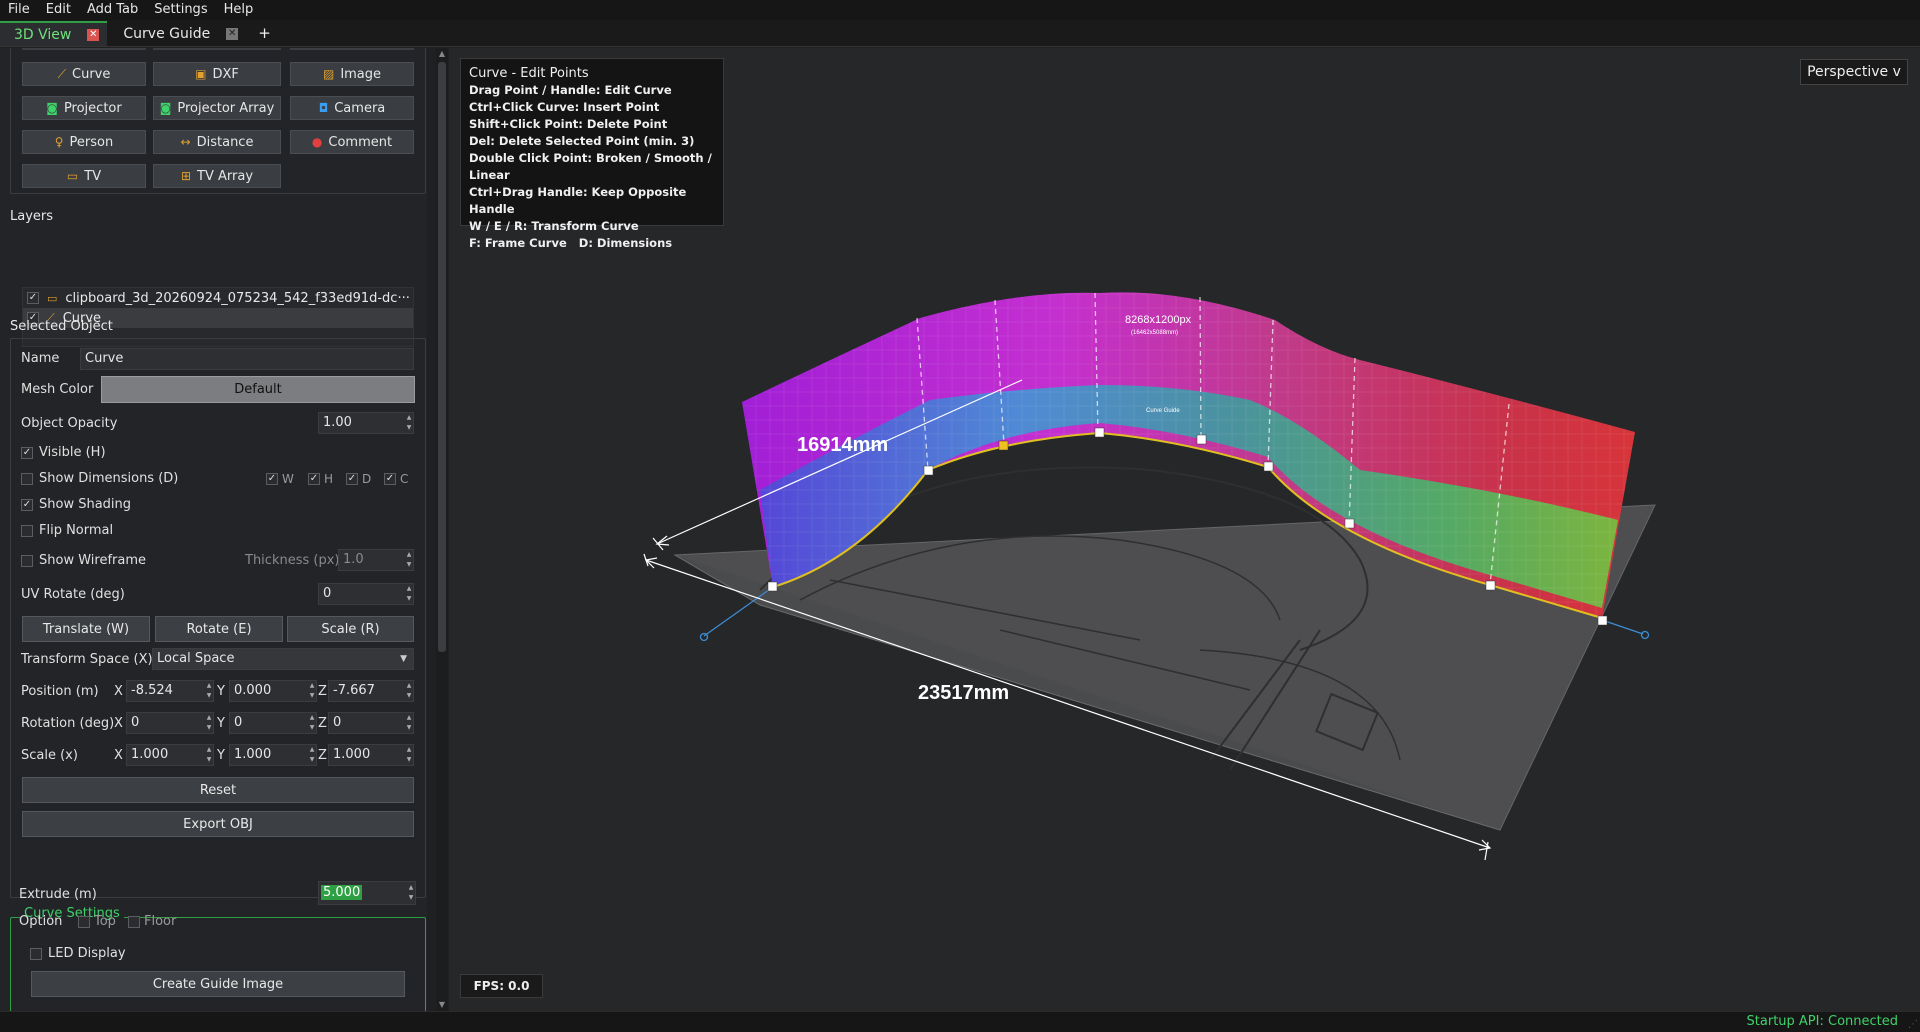 The image size is (1920, 1032). What do you see at coordinates (342, 892) in the screenshot?
I see `extrude-value: 5.000` at bounding box center [342, 892].